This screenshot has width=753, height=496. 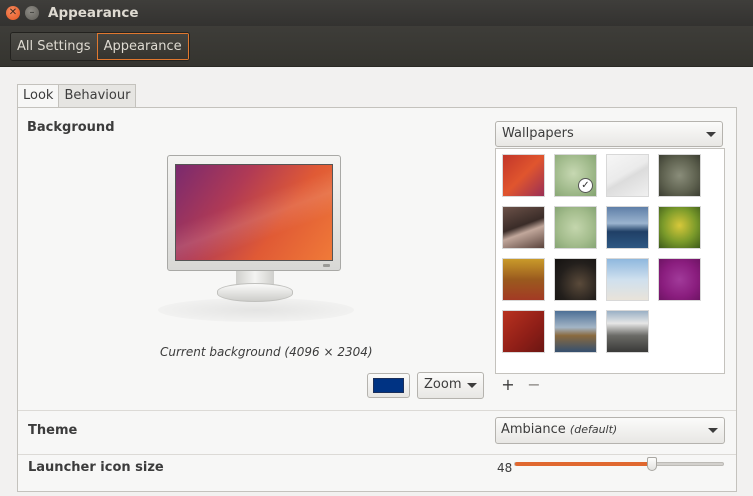 I want to click on window-titlebar: ✕ – Appearance, so click(x=376, y=13).